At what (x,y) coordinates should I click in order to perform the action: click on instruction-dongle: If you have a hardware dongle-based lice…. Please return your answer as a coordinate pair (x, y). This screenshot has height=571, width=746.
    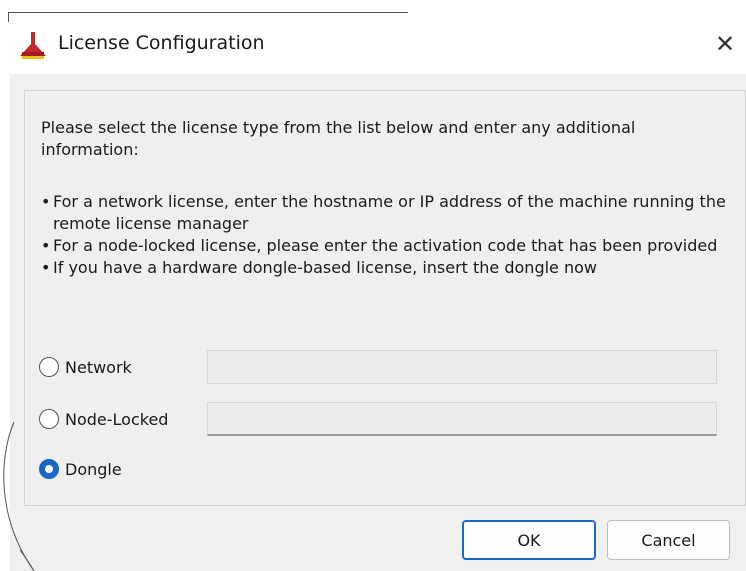
    Looking at the image, I should click on (386, 268).